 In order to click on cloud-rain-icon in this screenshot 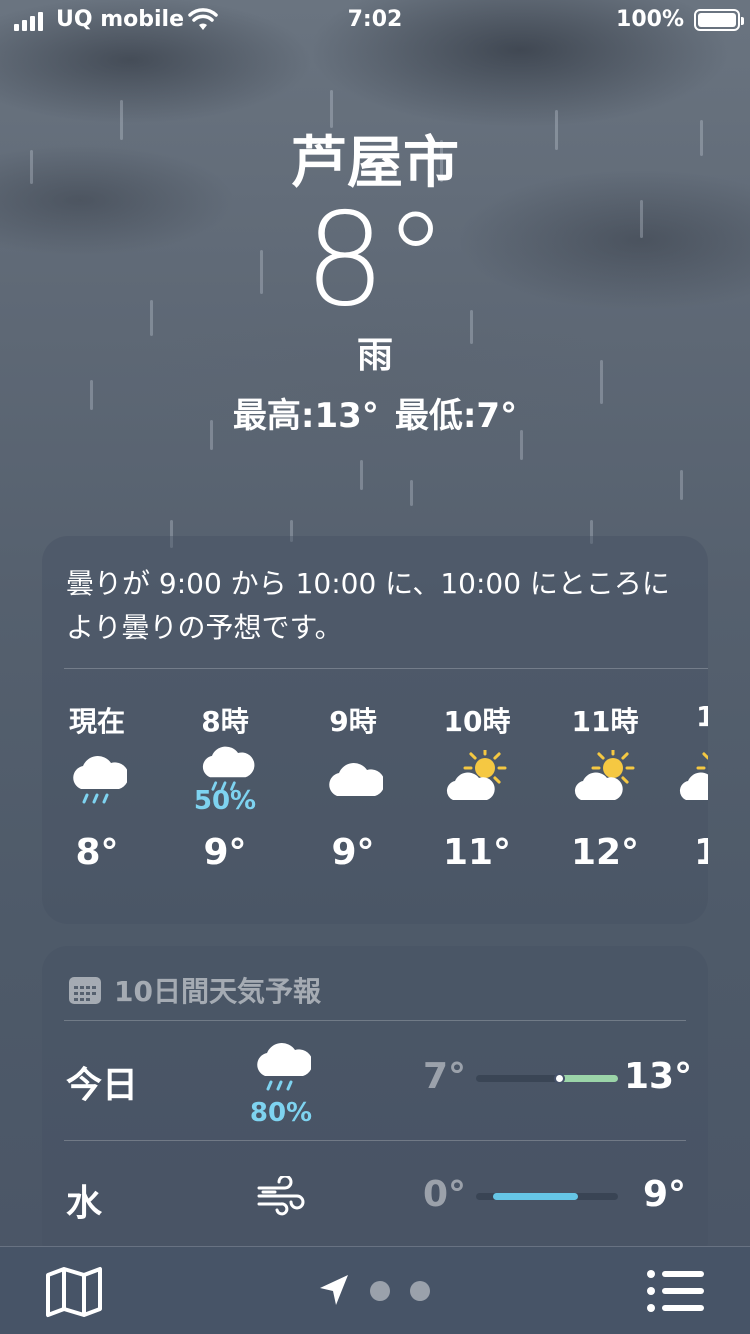, I will do `click(97, 778)`.